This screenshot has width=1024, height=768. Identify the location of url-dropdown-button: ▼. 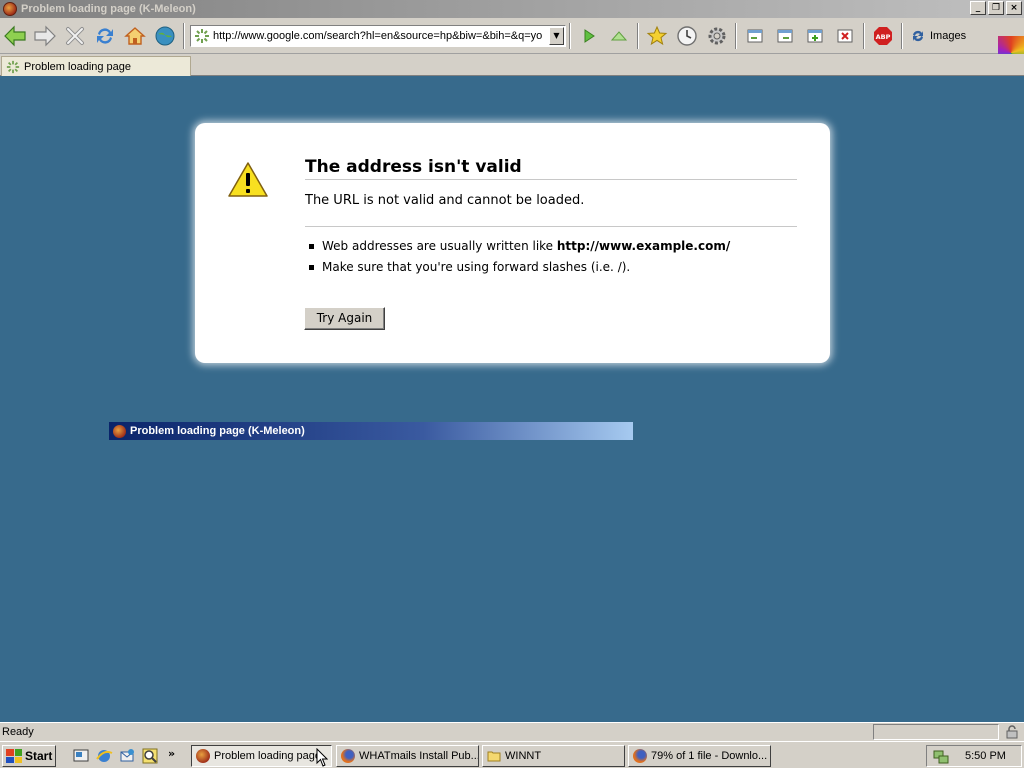
(556, 35).